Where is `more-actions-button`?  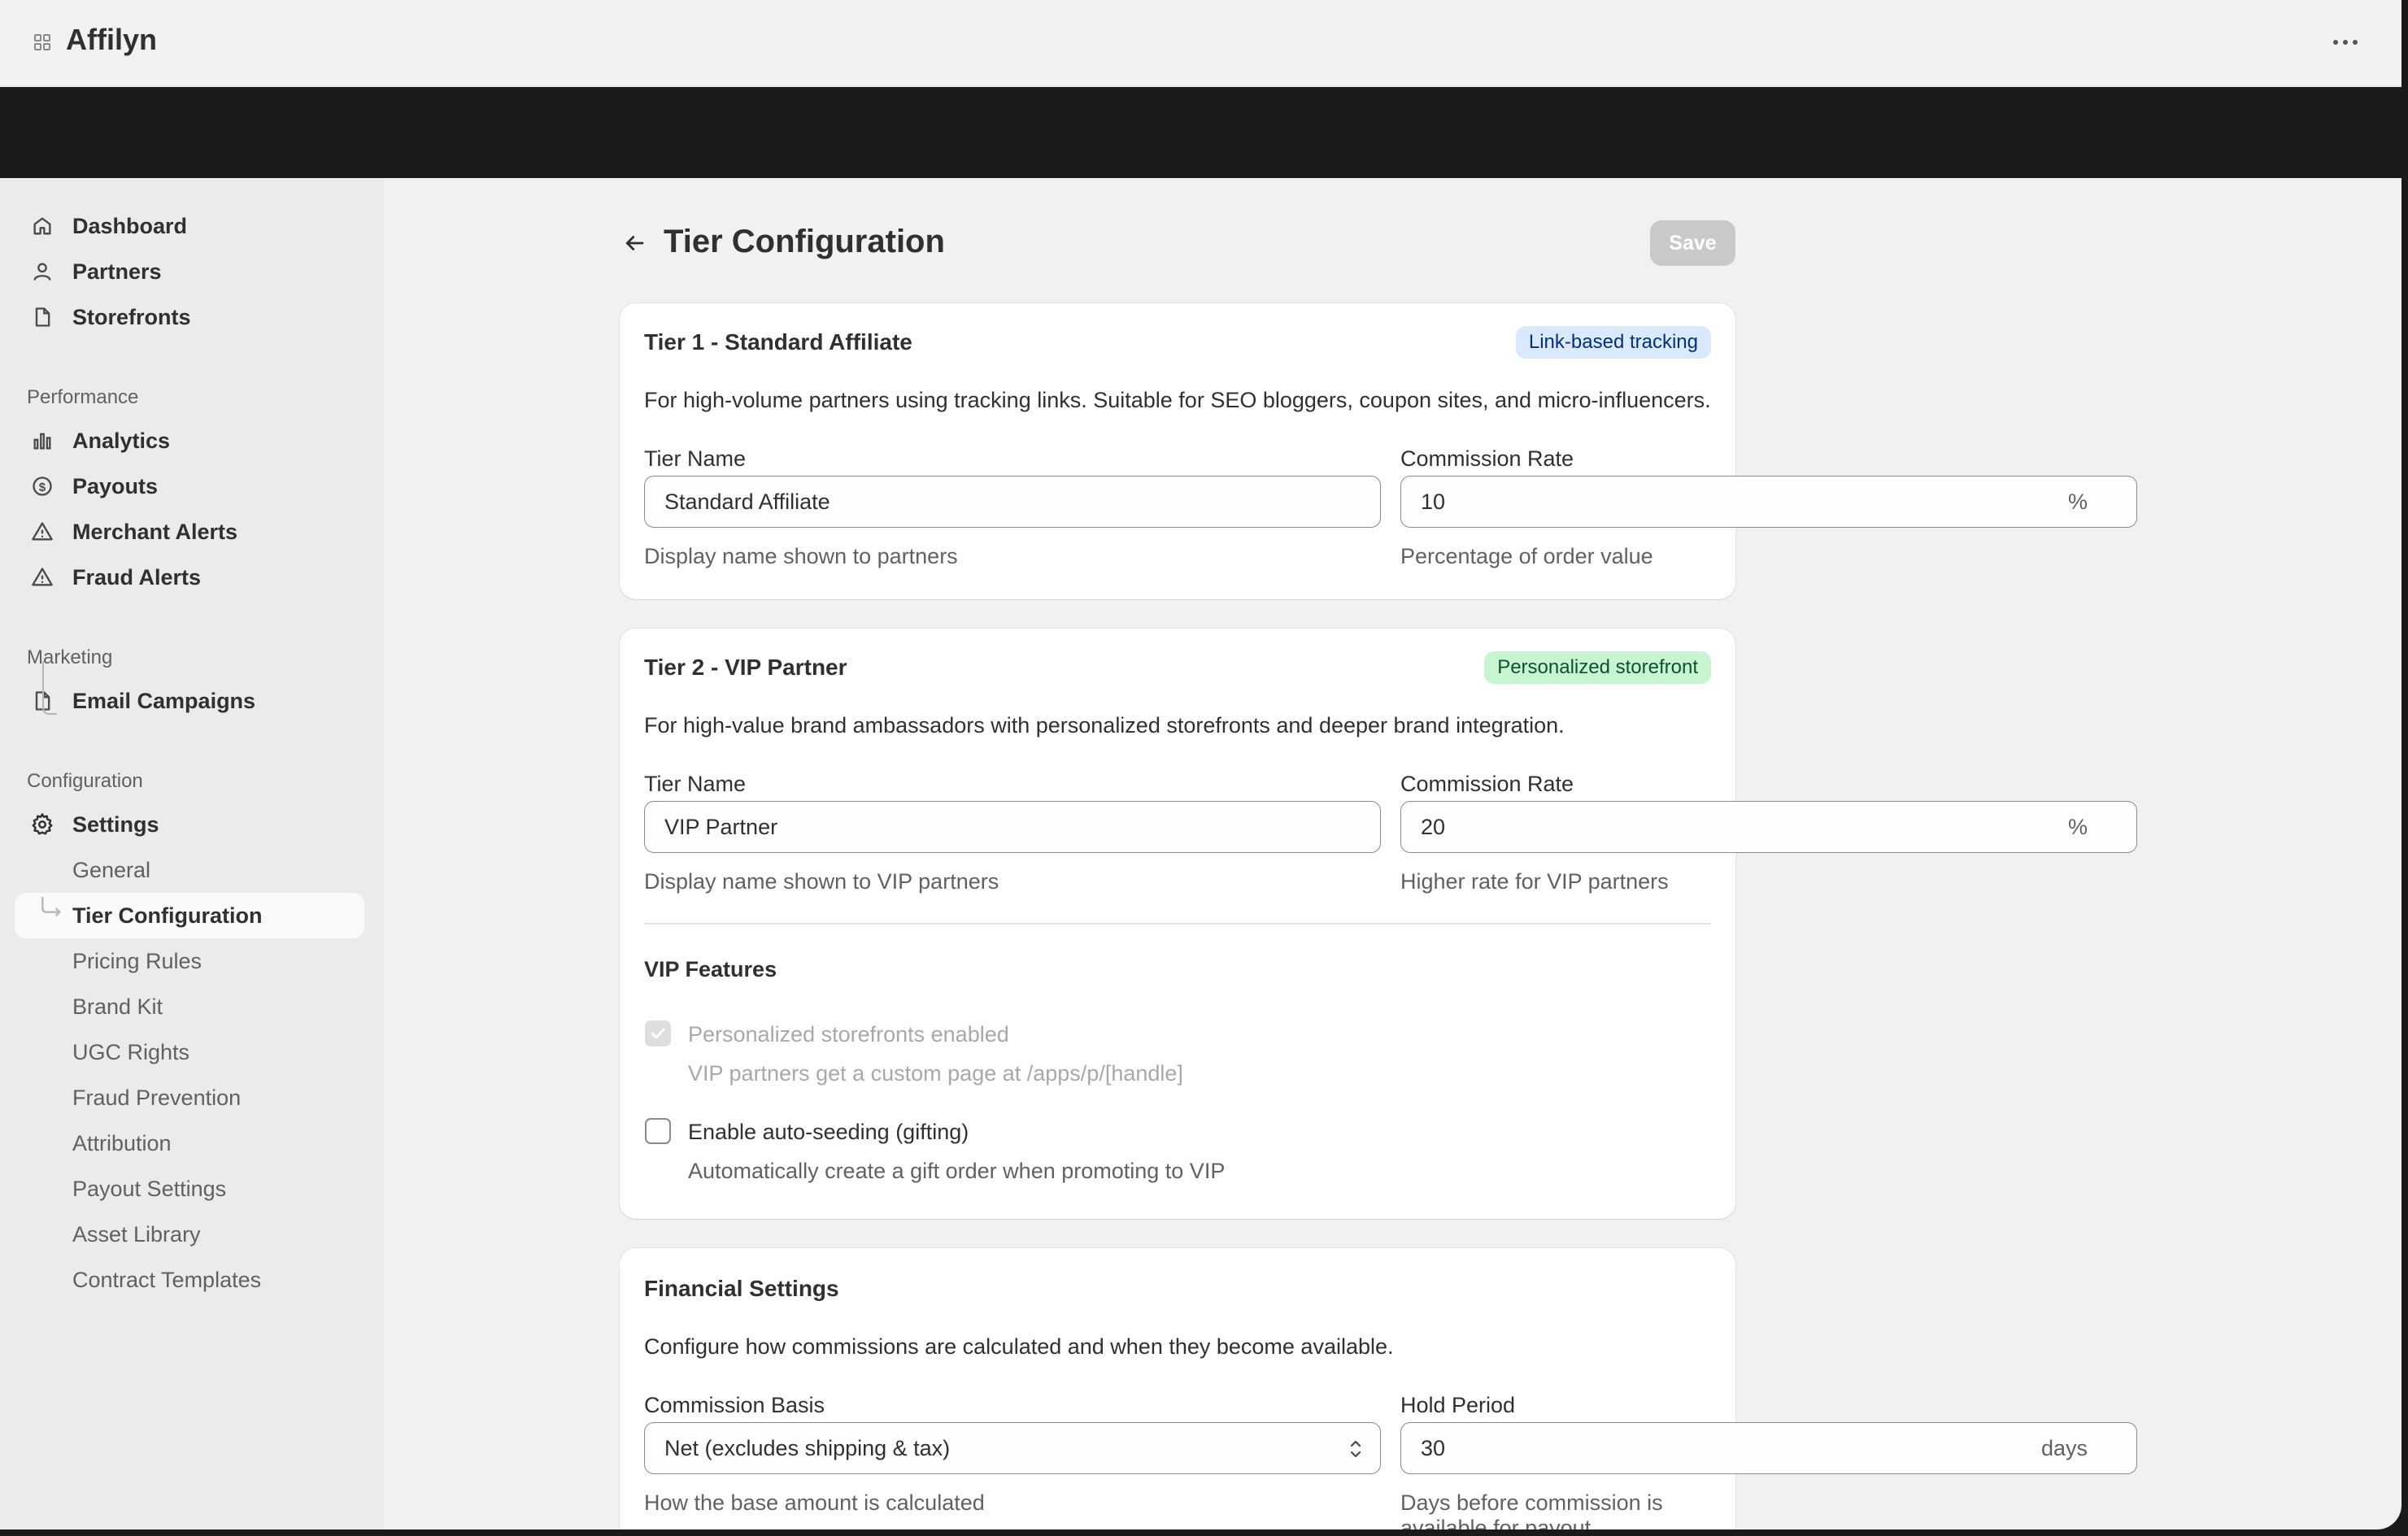 more-actions-button is located at coordinates (2345, 42).